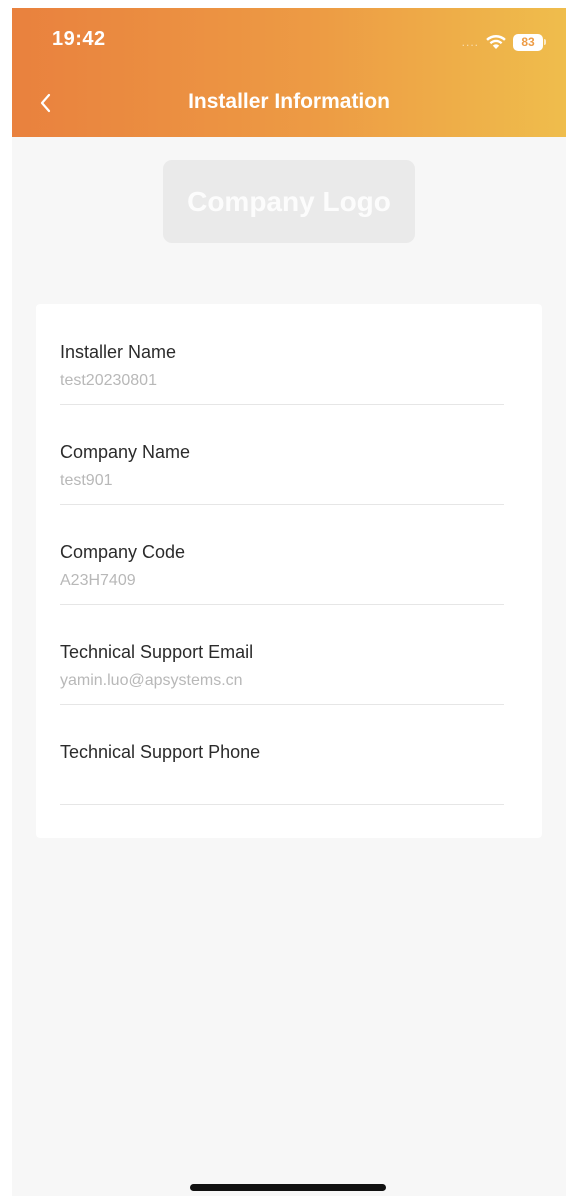 The height and width of the screenshot is (1196, 566). What do you see at coordinates (282, 773) in the screenshot?
I see `field-technical-support-phone: Technical Support Phone` at bounding box center [282, 773].